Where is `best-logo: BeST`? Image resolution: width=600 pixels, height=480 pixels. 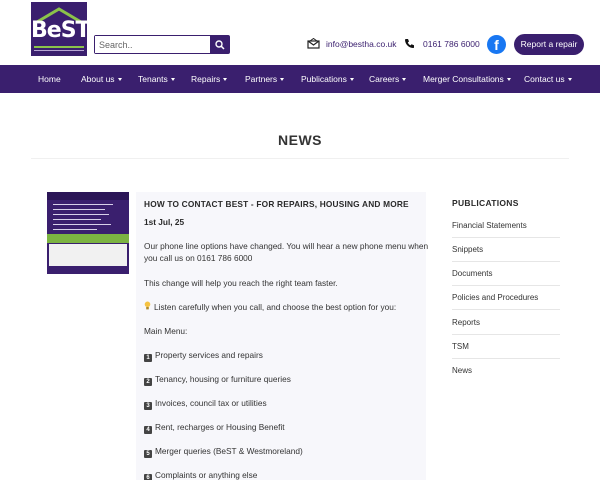
best-logo: BeST is located at coordinates (59, 29).